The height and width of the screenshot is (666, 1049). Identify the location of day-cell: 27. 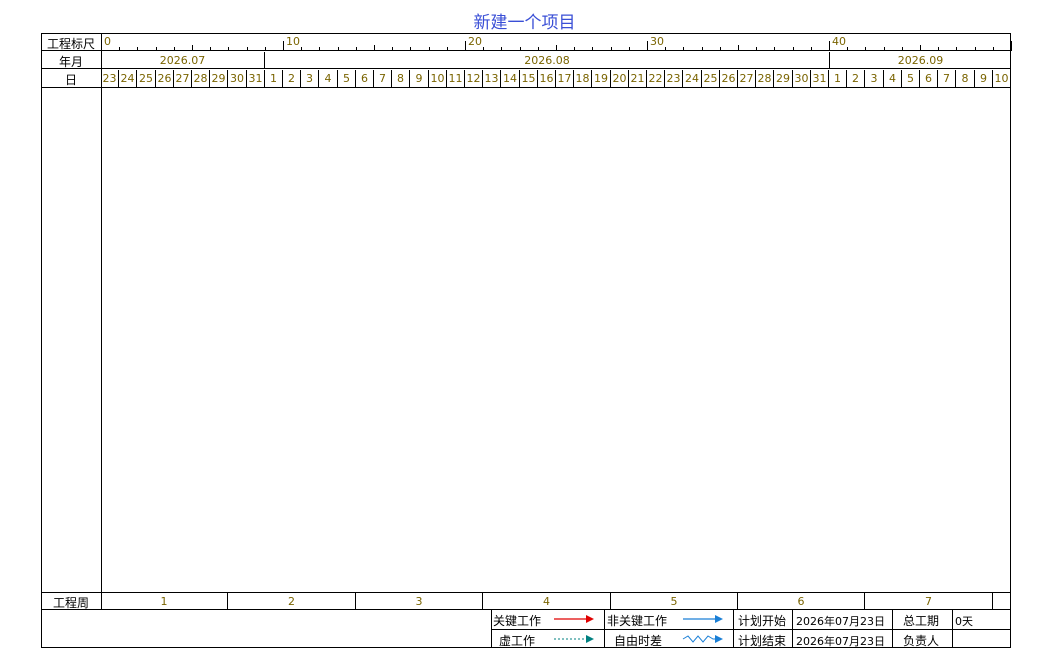
(183, 78).